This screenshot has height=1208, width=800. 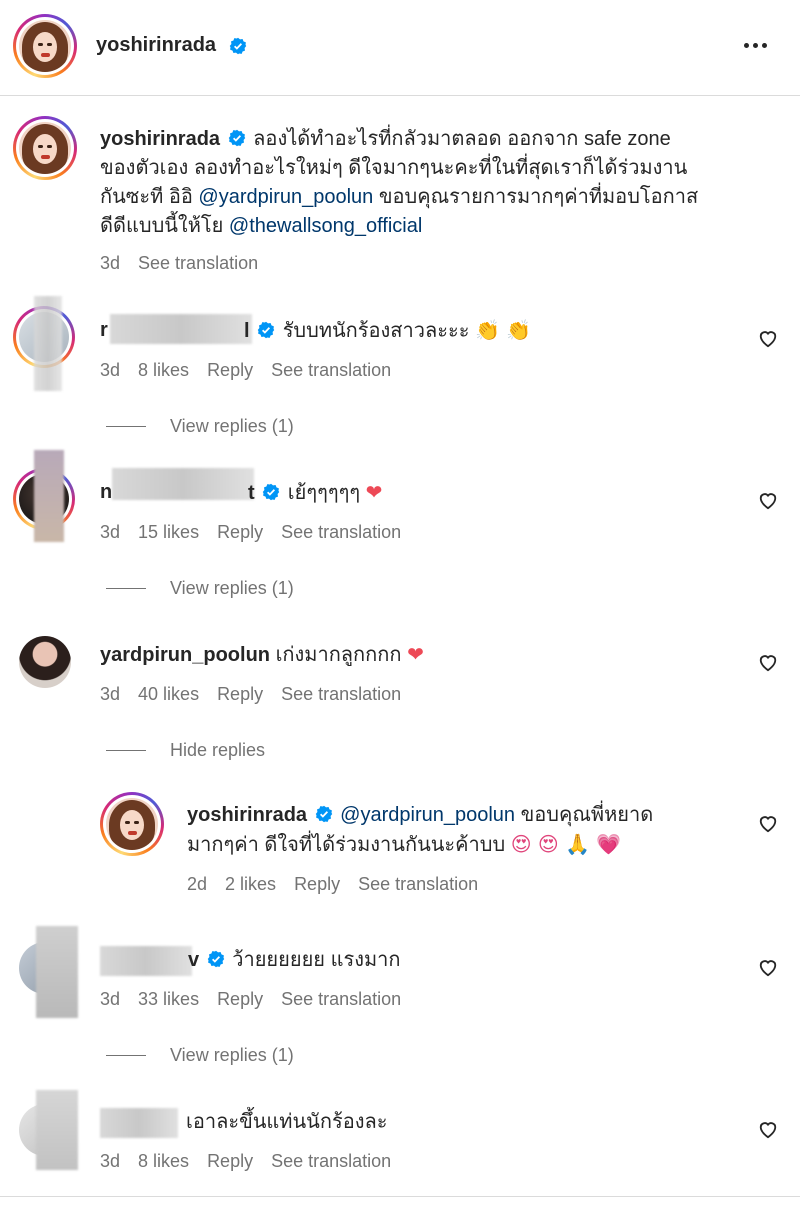 I want to click on caption-username: yoshirinrada, so click(x=160, y=139).